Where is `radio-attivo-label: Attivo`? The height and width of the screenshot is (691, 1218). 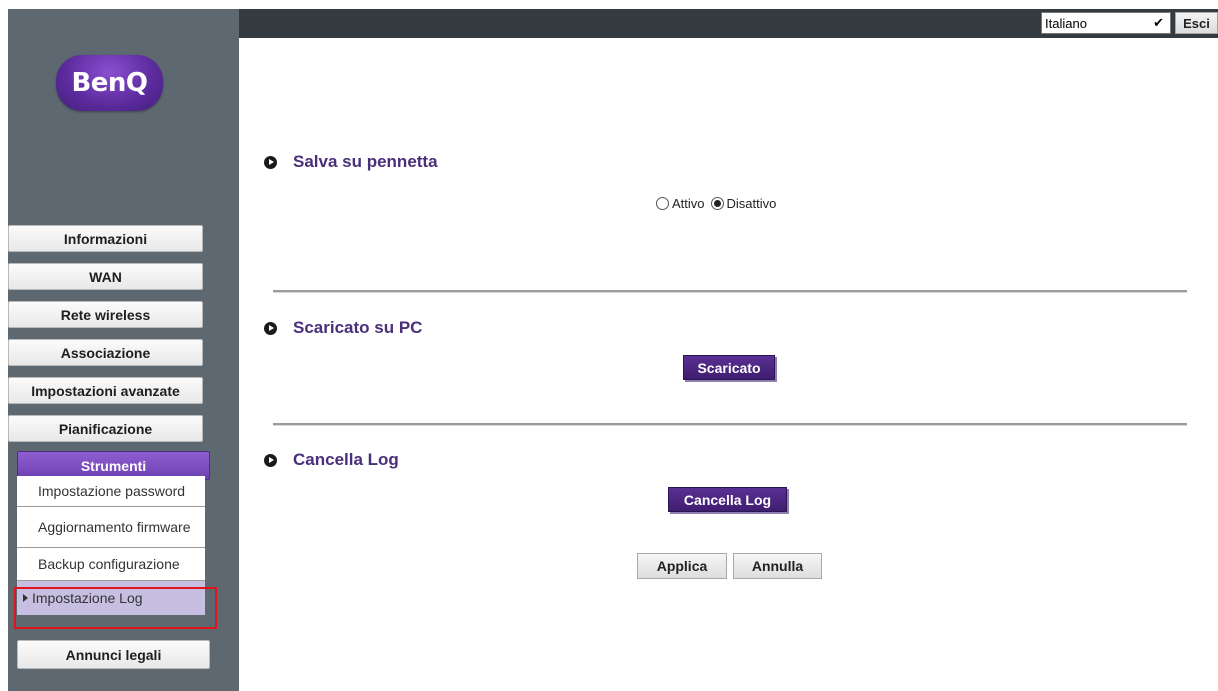 radio-attivo-label: Attivo is located at coordinates (688, 203).